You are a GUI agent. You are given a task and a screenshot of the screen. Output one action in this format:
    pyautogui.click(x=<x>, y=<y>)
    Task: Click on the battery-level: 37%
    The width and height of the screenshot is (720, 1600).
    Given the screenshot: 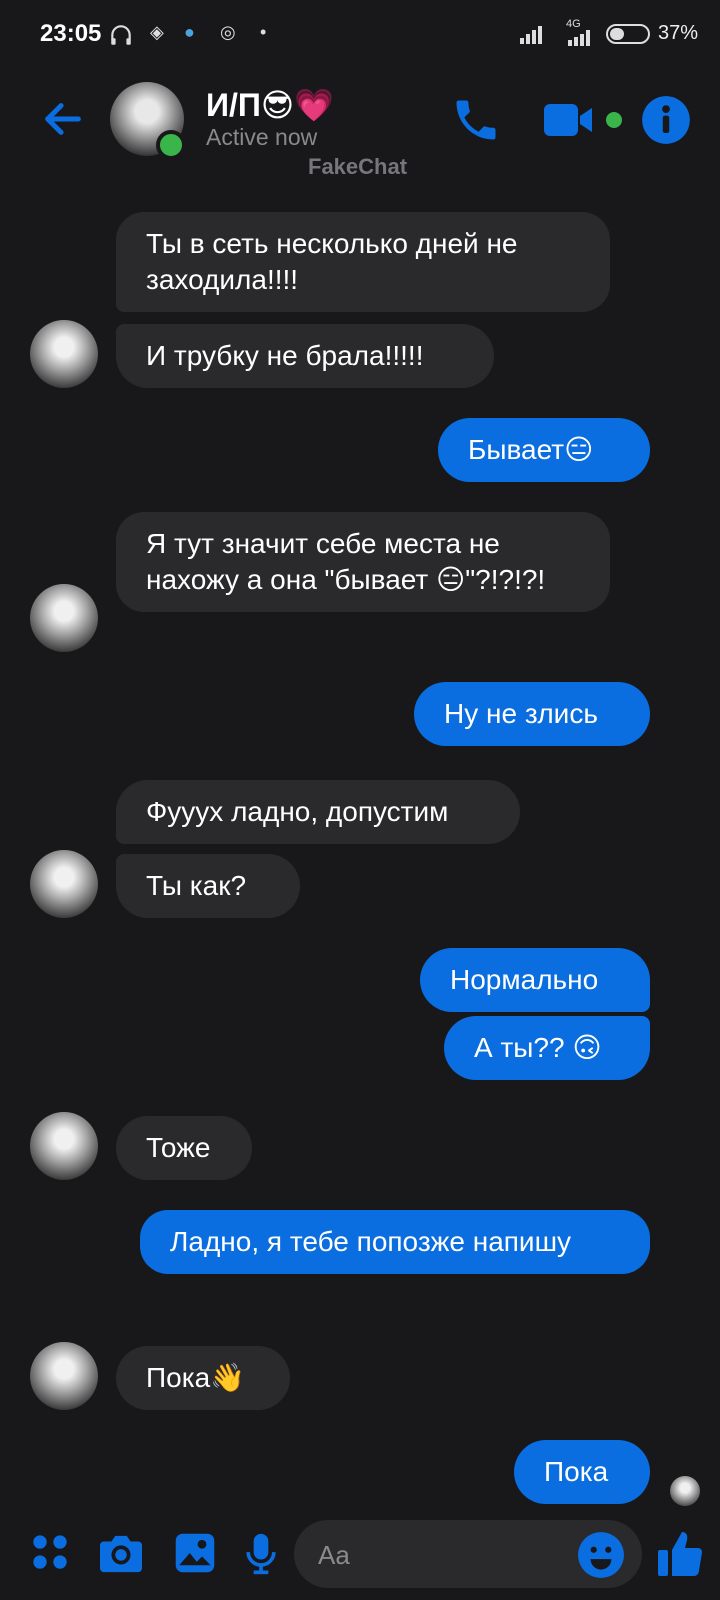 What is the action you would take?
    pyautogui.click(x=677, y=33)
    